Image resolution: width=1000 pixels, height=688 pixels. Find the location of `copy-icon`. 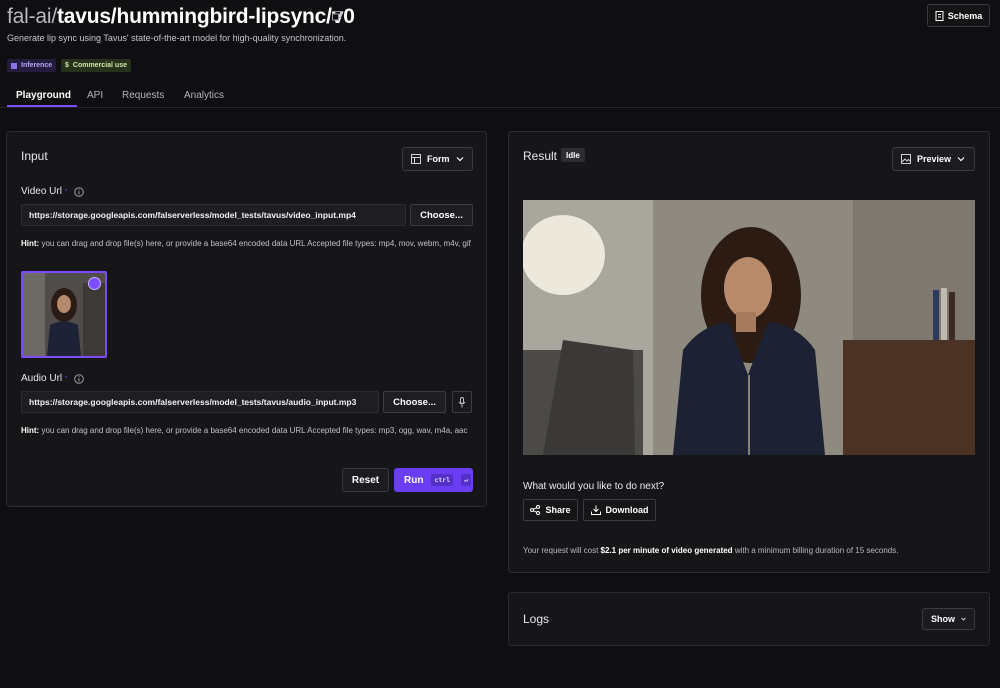

copy-icon is located at coordinates (337, 16).